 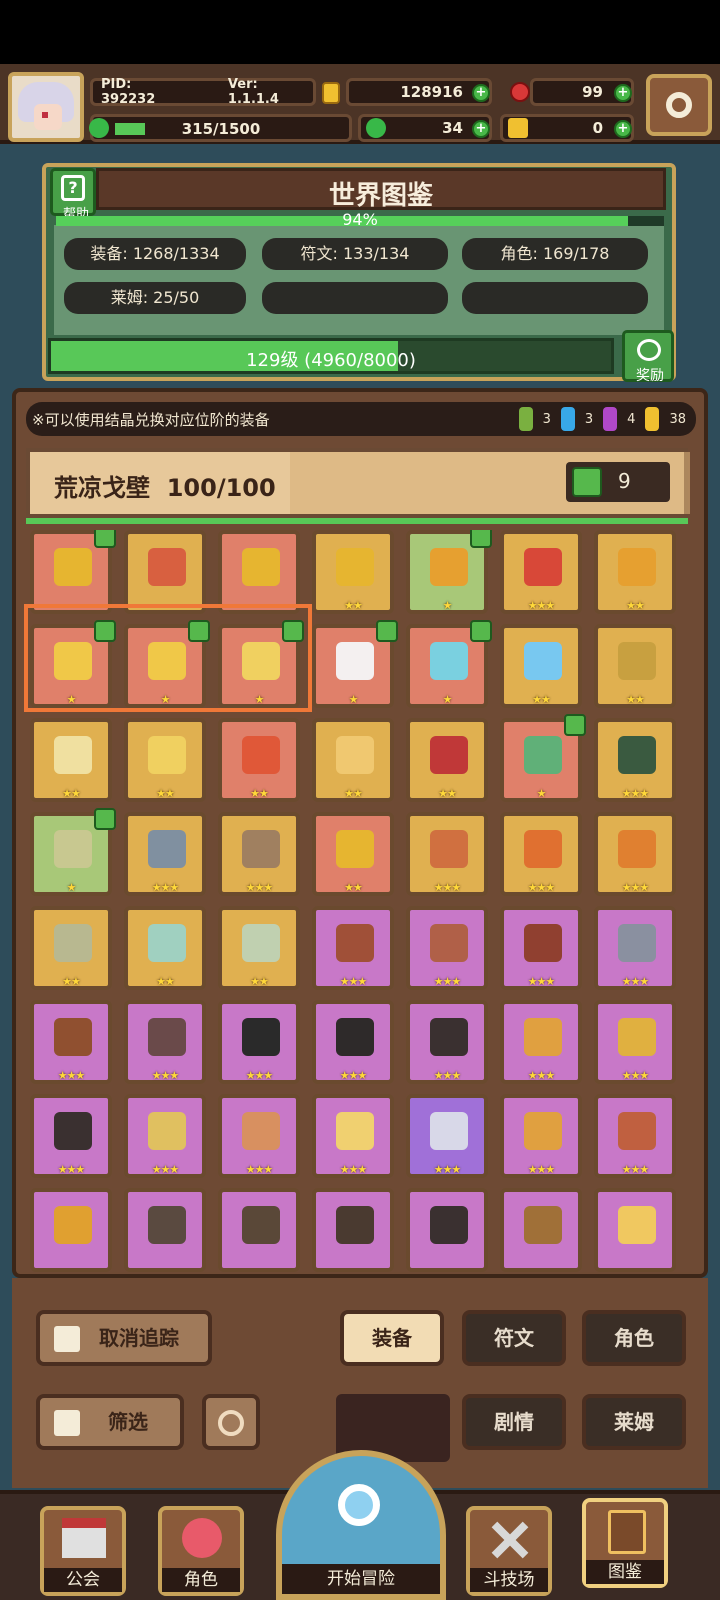 What do you see at coordinates (634, 1338) in the screenshot?
I see `tab-character: 角色` at bounding box center [634, 1338].